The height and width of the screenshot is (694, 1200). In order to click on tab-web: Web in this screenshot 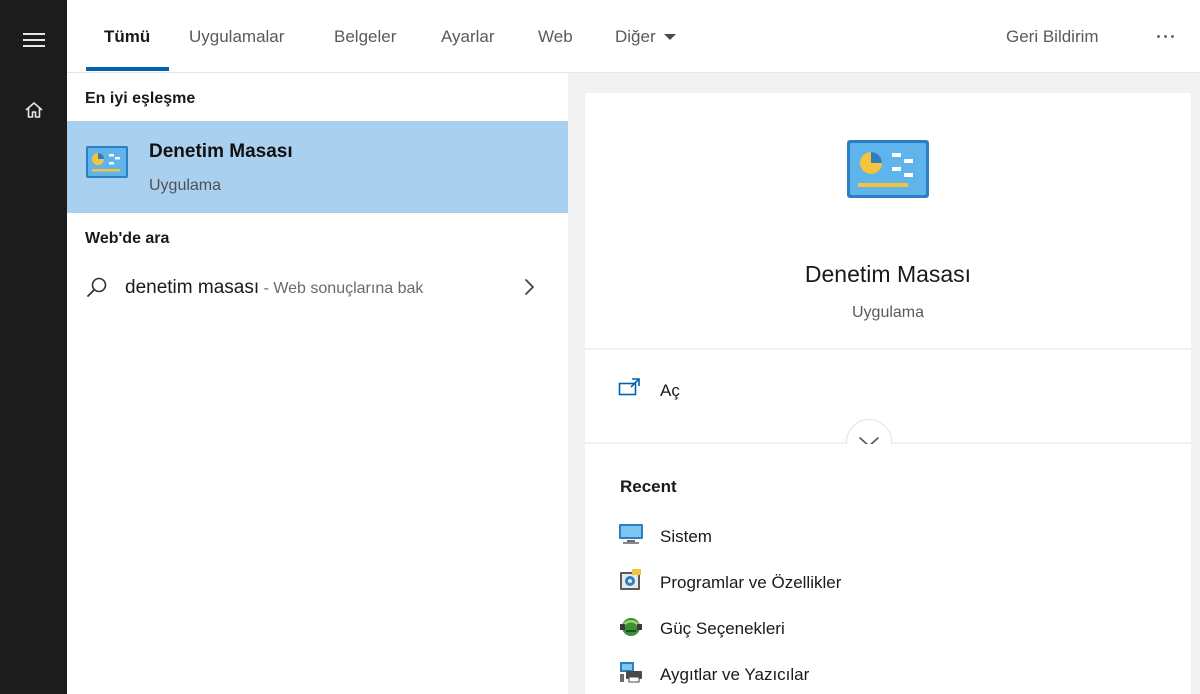, I will do `click(555, 36)`.